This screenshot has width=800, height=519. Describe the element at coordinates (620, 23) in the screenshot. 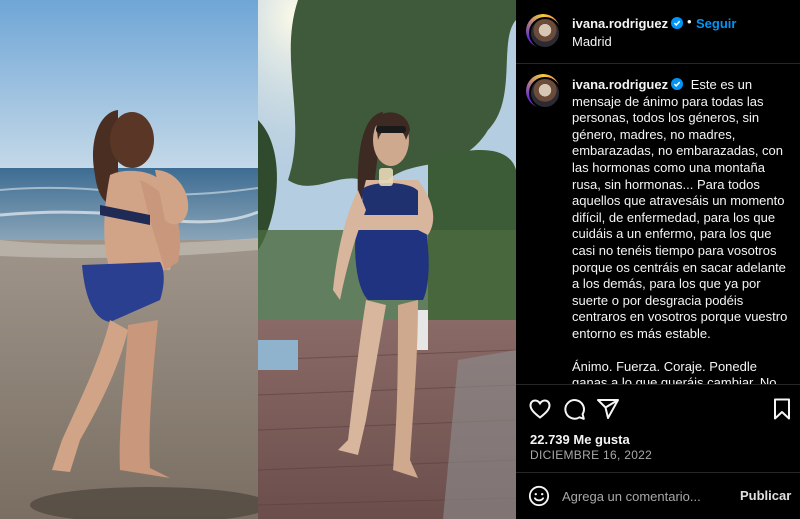

I see `username-text: ivana.rodriguez` at that location.